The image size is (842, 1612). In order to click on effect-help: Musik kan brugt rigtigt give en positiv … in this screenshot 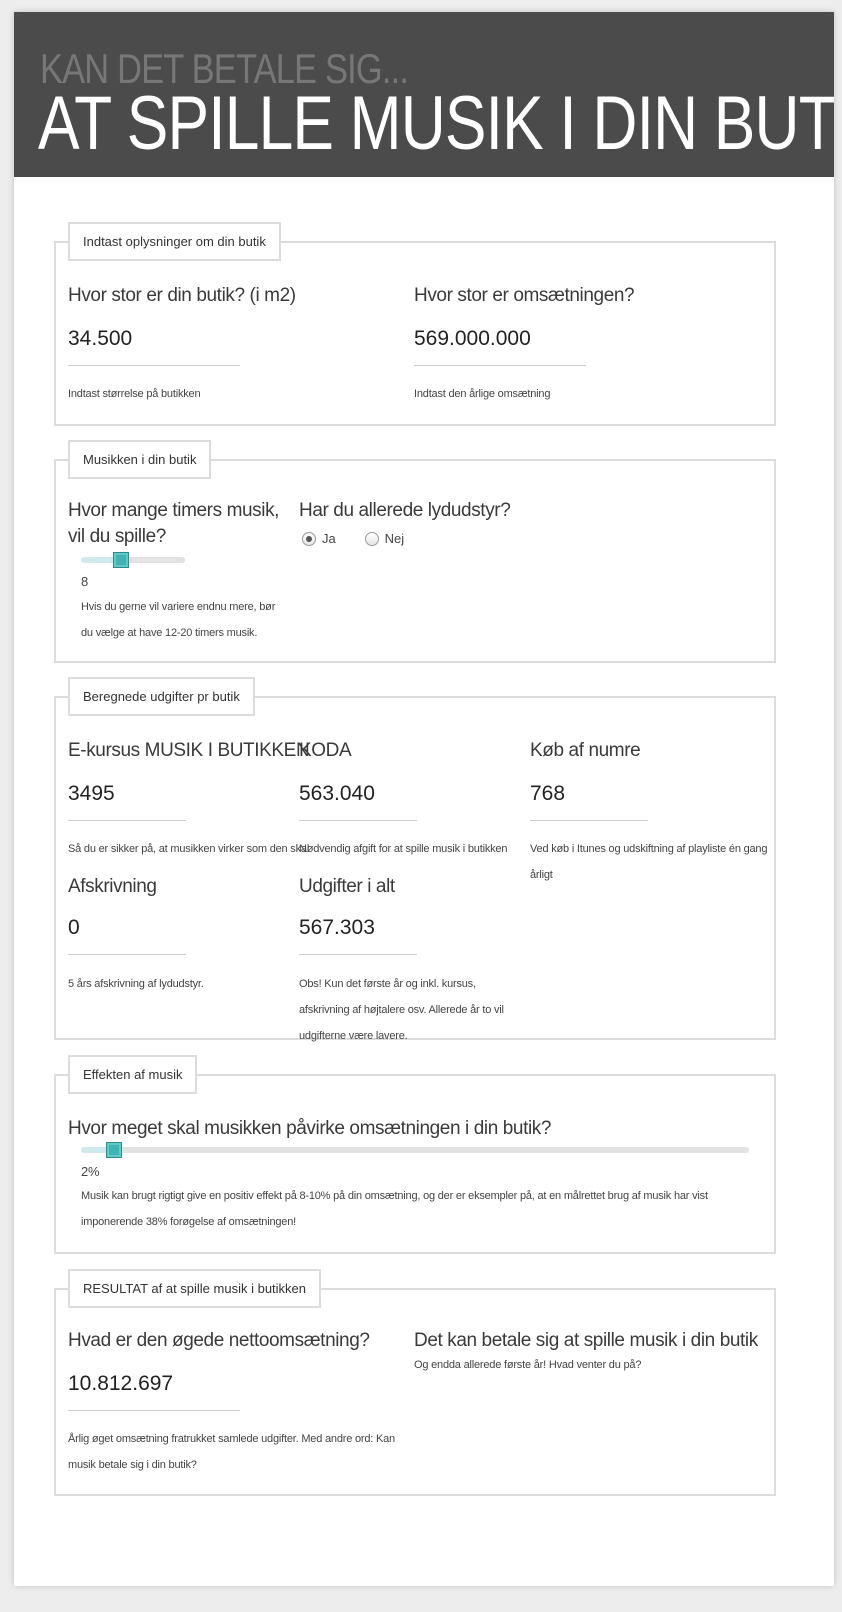, I will do `click(394, 1209)`.